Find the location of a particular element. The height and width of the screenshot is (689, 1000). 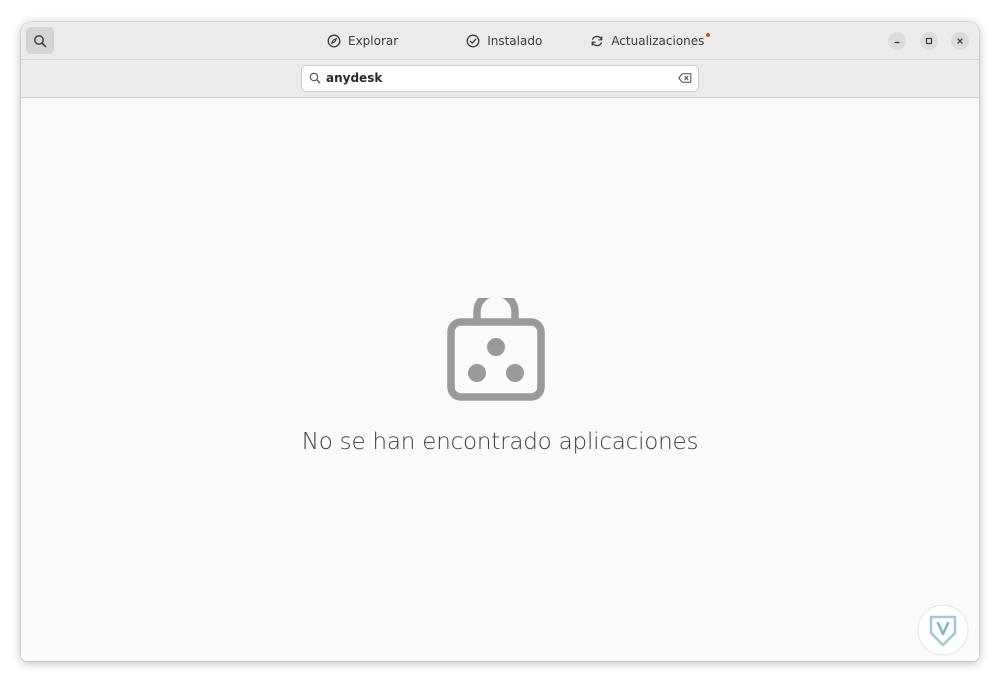

search-toggle-button is located at coordinates (40, 40).